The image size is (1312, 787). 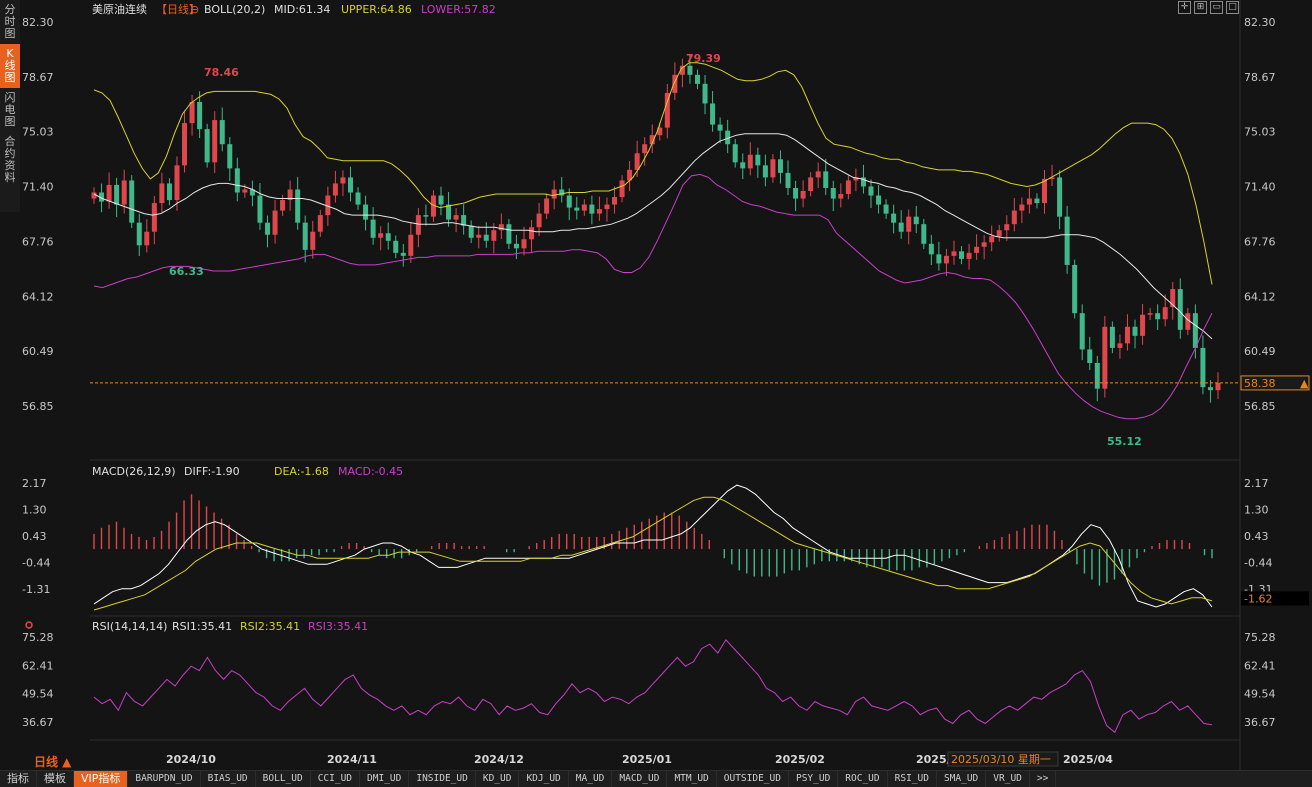 What do you see at coordinates (1256, 483) in the screenshot?
I see `macd-axis-right-0: 2.17` at bounding box center [1256, 483].